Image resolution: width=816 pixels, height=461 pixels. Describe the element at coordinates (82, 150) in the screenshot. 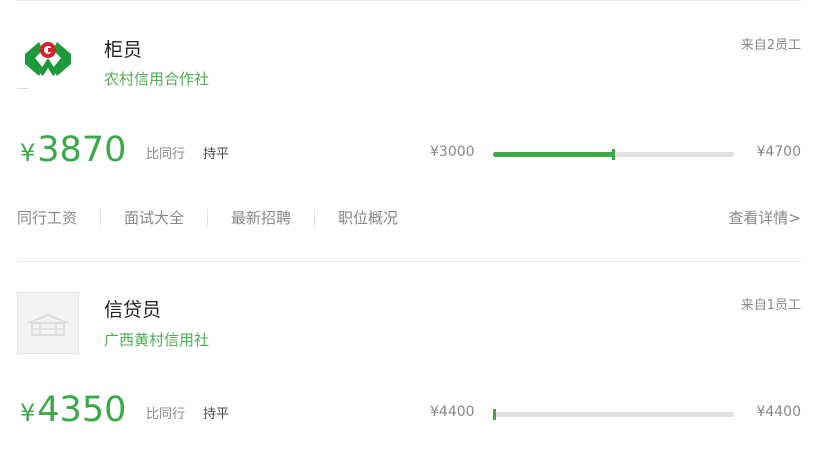

I see `salary-number: 3870` at that location.